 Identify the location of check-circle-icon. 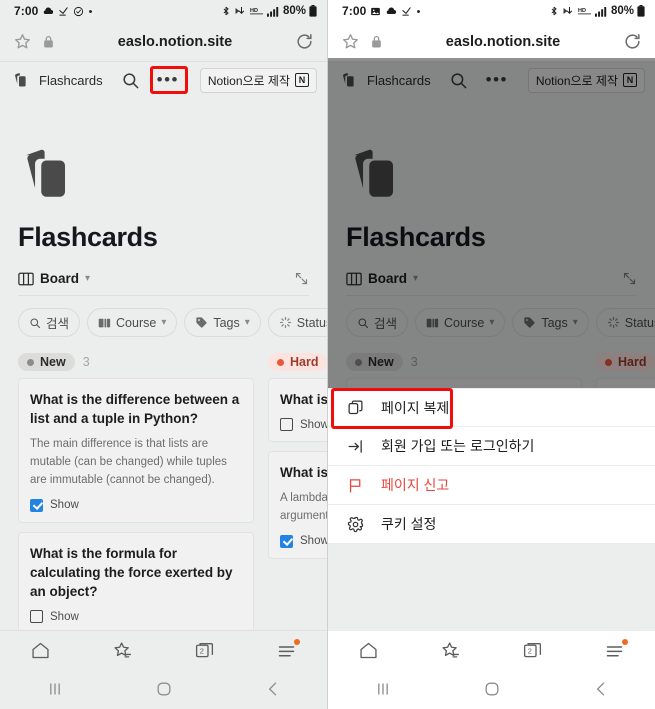
(78, 11).